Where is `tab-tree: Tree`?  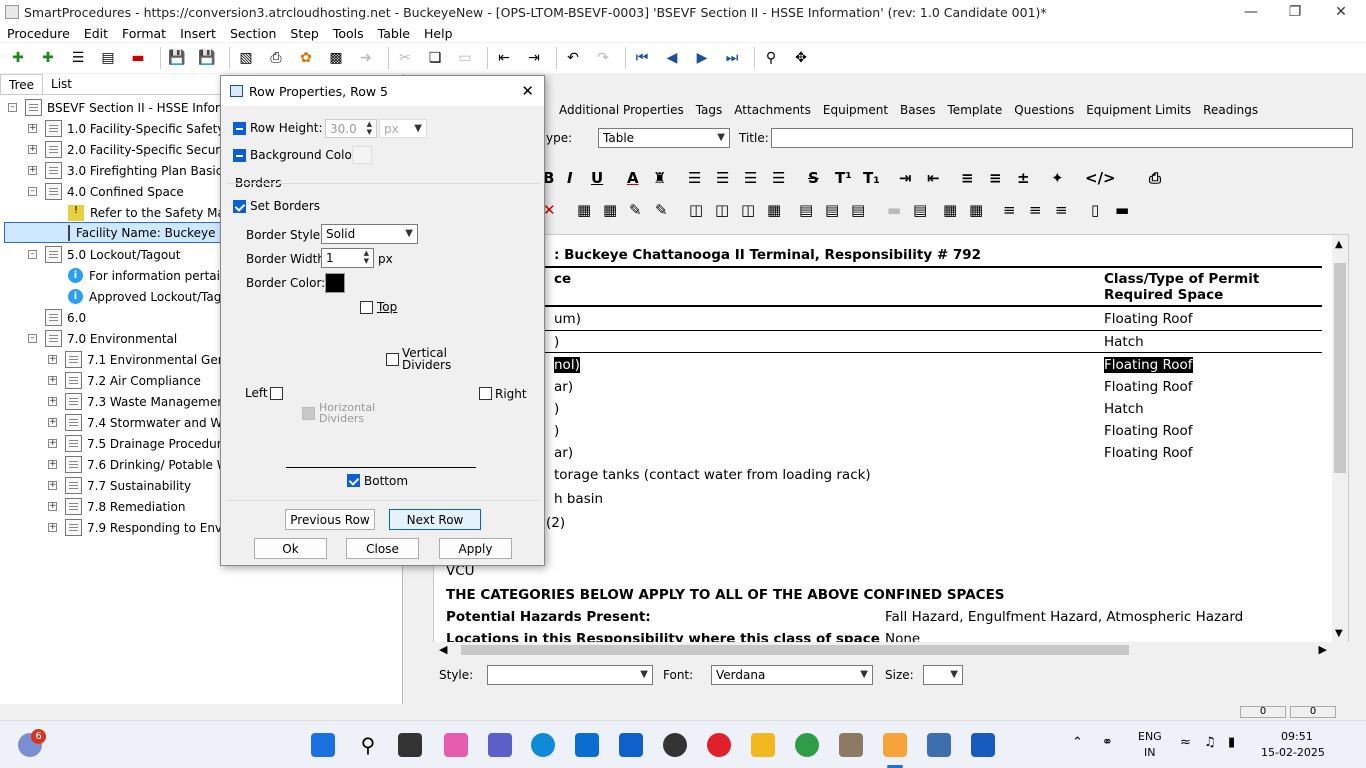 tab-tree: Tree is located at coordinates (22, 84).